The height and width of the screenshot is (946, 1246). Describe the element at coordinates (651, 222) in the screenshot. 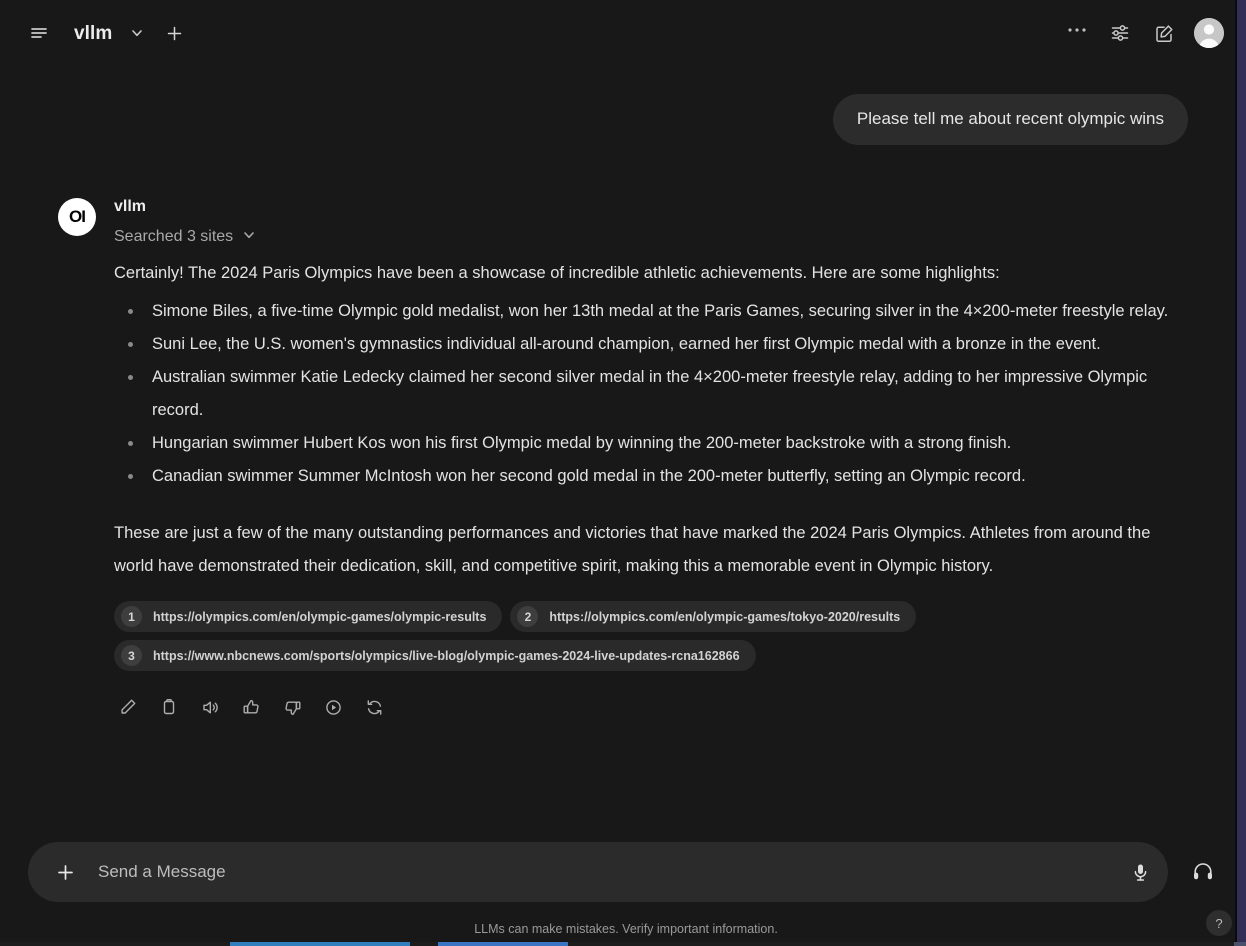

I see `assistant-header-text: vllm Searched 3 sites` at that location.